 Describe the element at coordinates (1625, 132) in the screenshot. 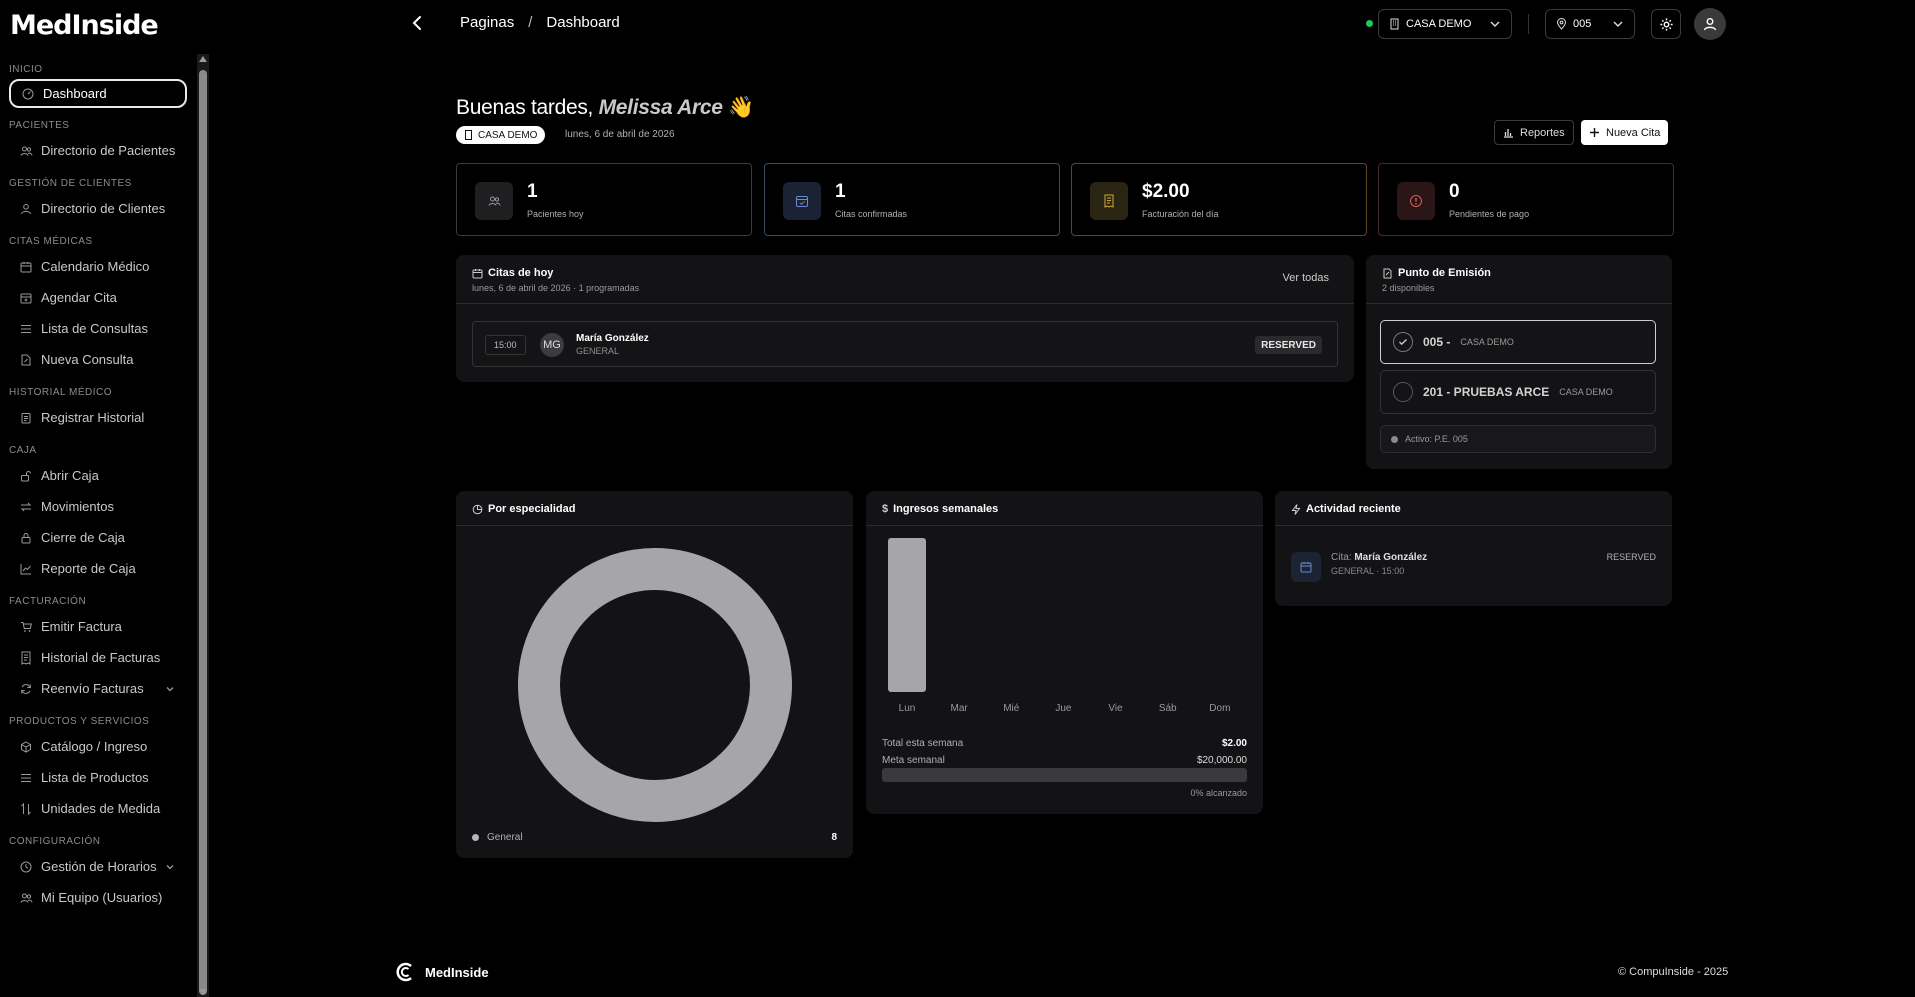

I see `new-appointment-button: Nueva Cita` at that location.